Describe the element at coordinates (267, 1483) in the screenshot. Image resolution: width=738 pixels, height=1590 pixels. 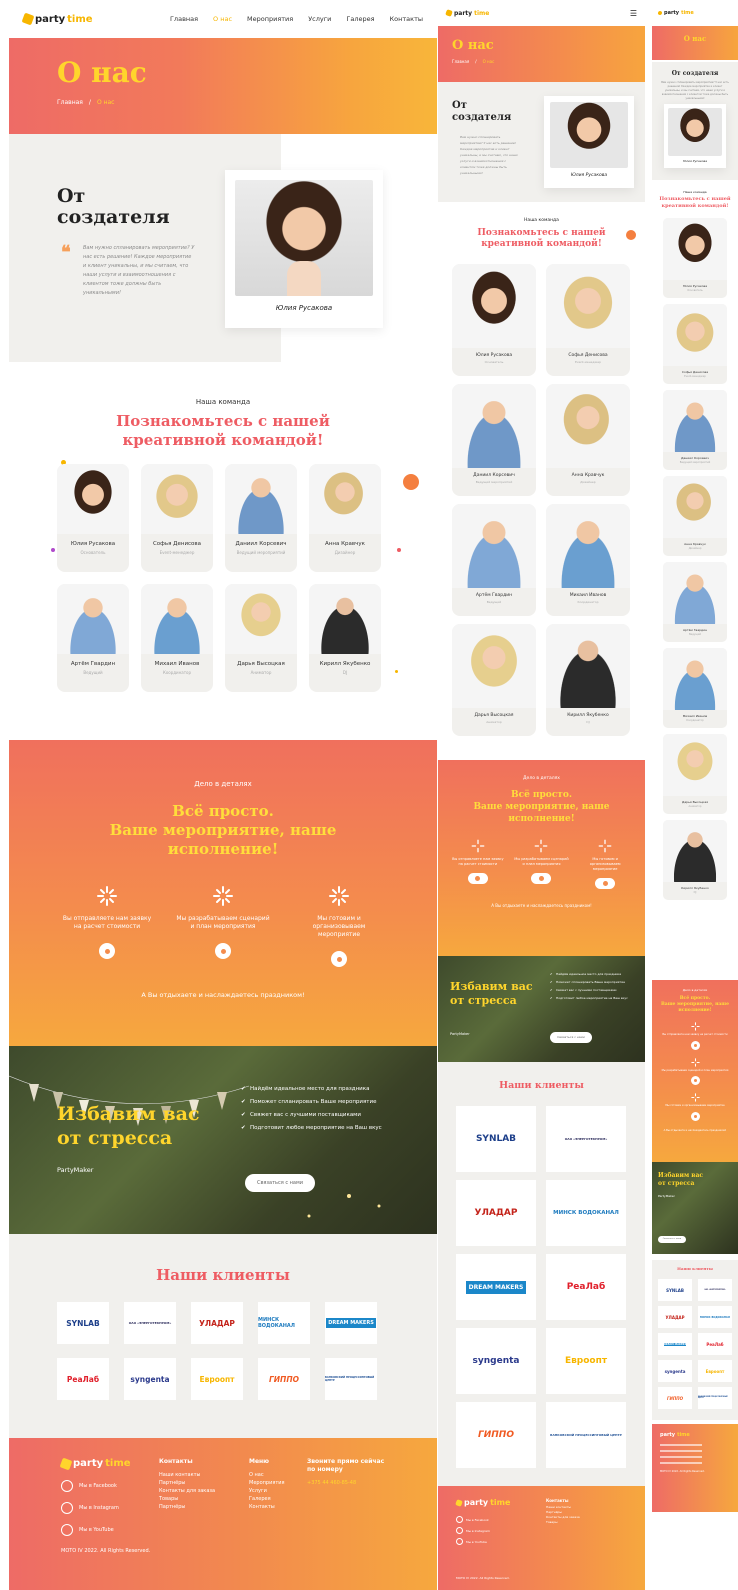
I see `footer-link: Мероприятия` at that location.